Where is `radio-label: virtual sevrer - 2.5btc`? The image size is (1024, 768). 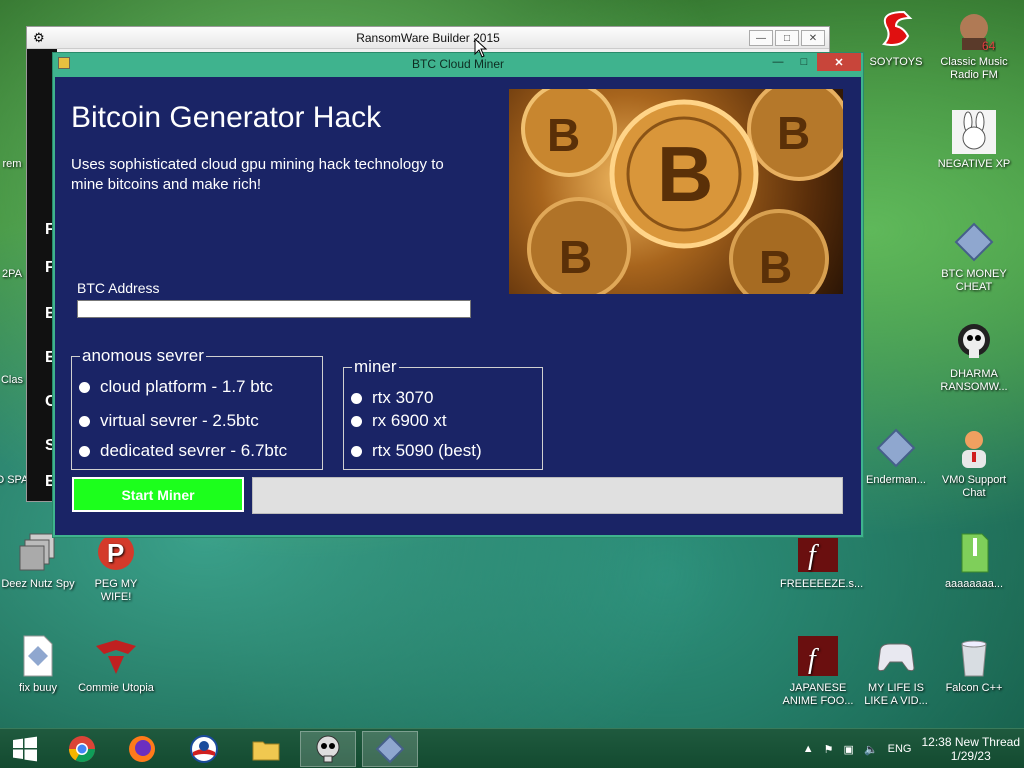
radio-label: virtual sevrer - 2.5btc is located at coordinates (179, 420).